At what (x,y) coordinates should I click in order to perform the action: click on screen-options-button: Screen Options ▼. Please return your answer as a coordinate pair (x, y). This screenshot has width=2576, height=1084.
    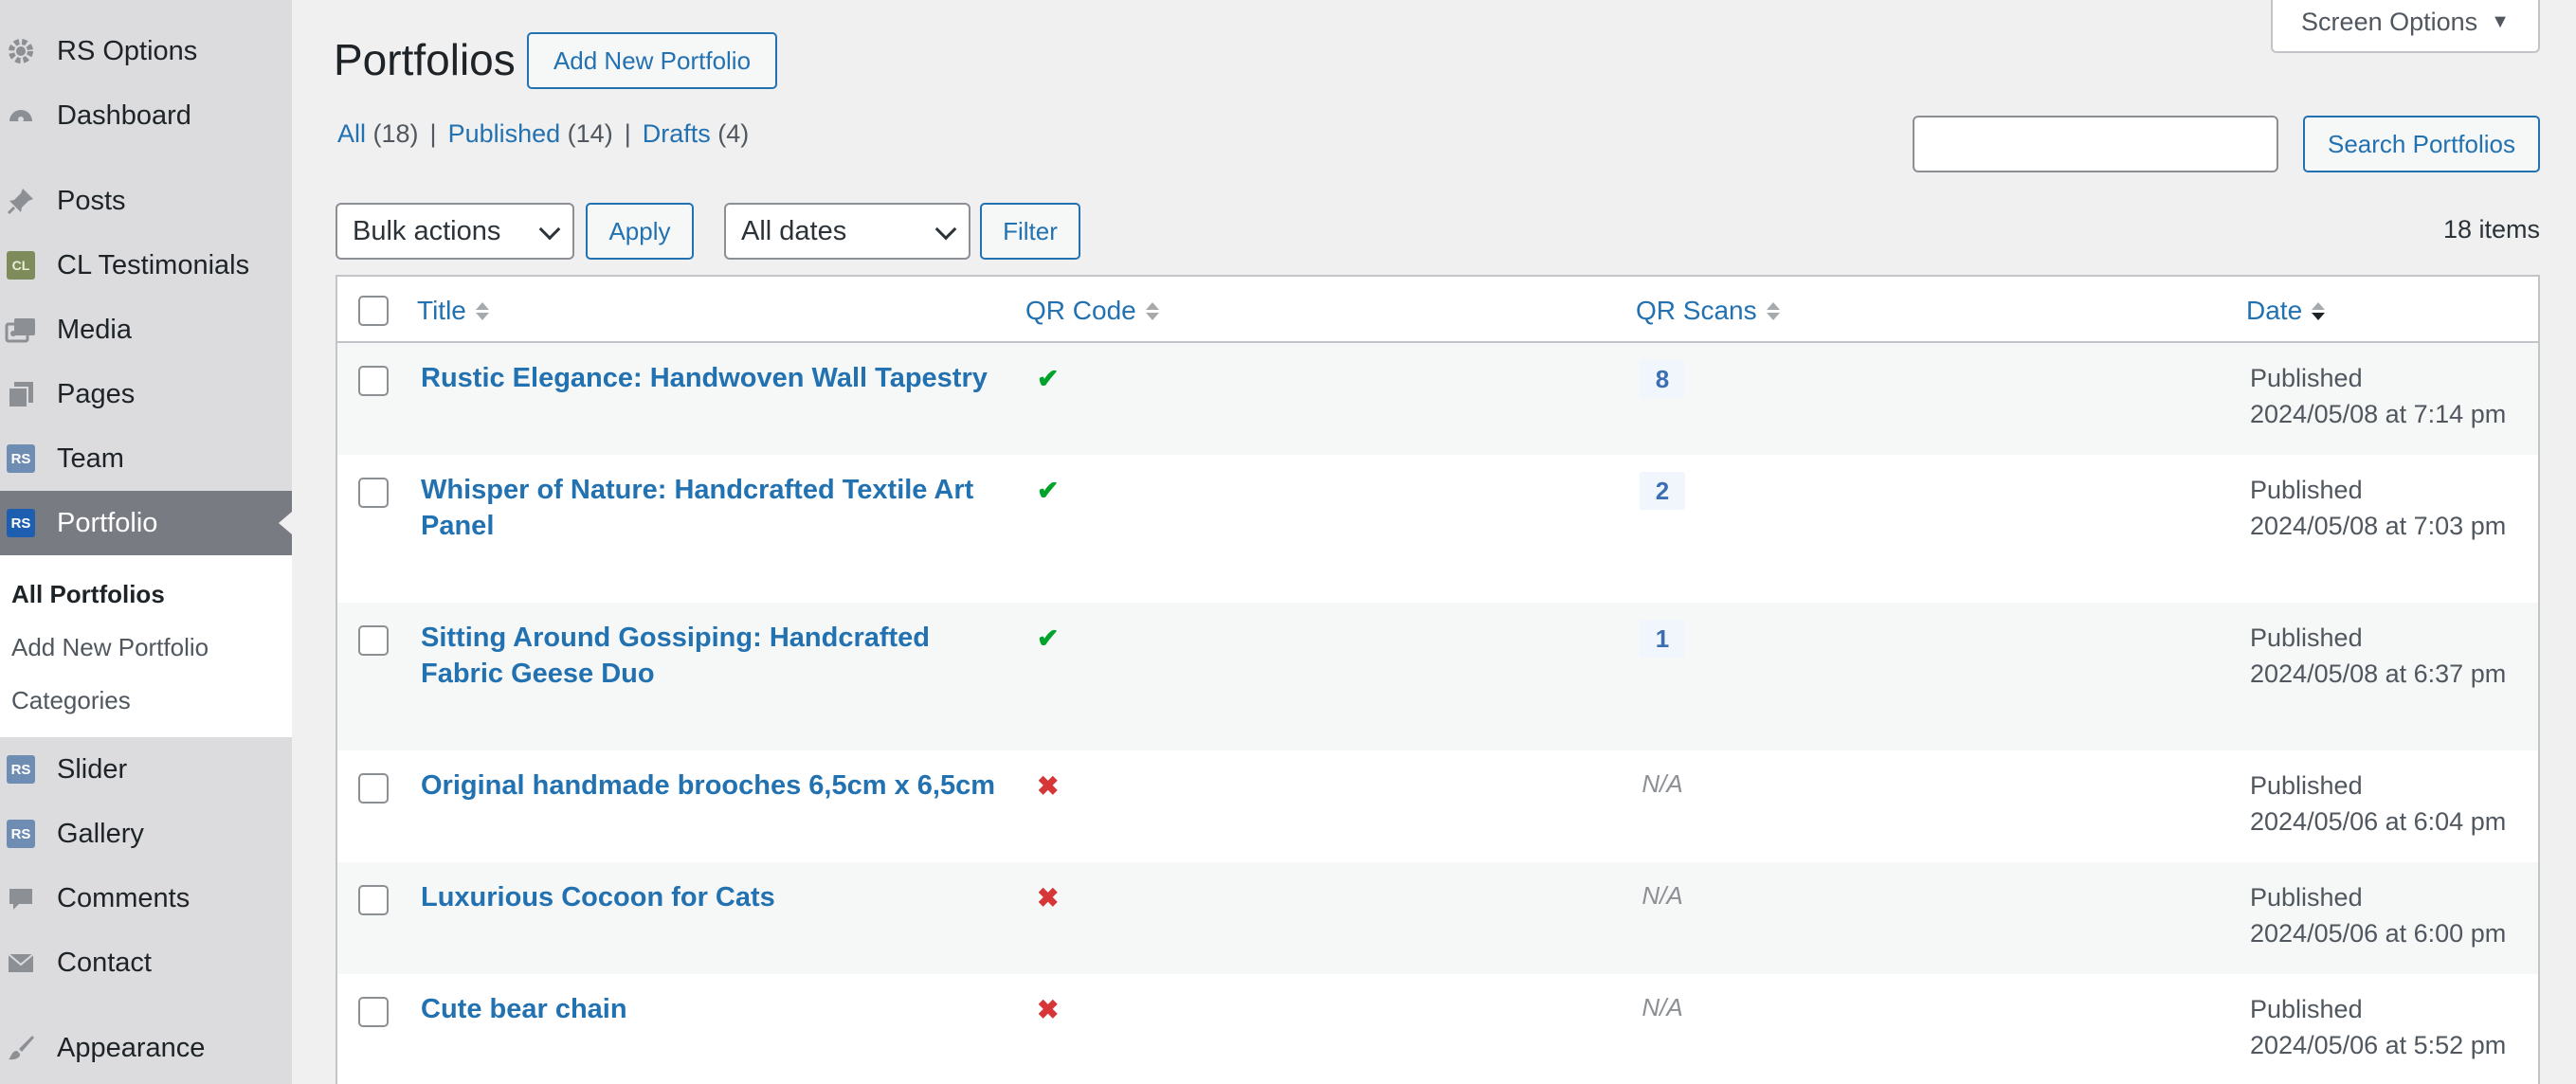
    Looking at the image, I should click on (2405, 26).